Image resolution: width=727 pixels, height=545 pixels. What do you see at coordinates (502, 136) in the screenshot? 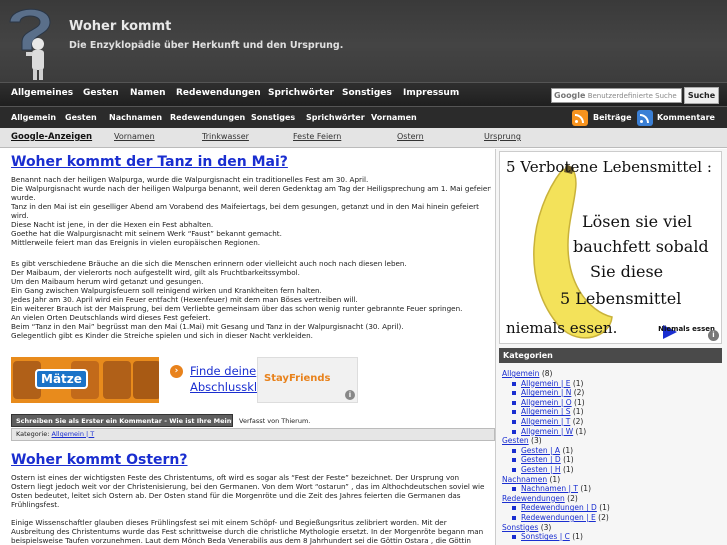
I see `ad-link-ursprung: Ursprung` at bounding box center [502, 136].